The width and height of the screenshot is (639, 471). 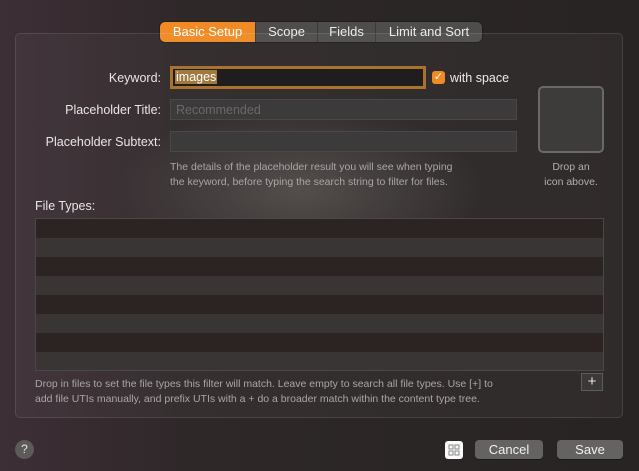 What do you see at coordinates (479, 78) in the screenshot?
I see `with-space-label: with space` at bounding box center [479, 78].